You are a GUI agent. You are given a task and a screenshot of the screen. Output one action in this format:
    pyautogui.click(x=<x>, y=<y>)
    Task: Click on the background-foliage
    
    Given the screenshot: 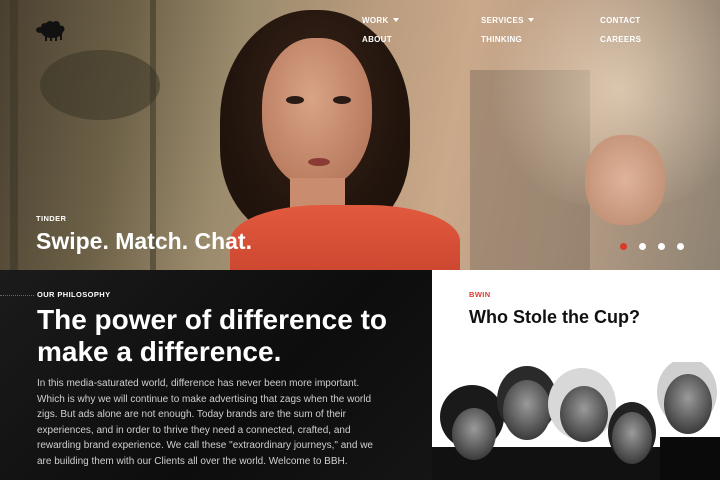 What is the action you would take?
    pyautogui.click(x=100, y=85)
    